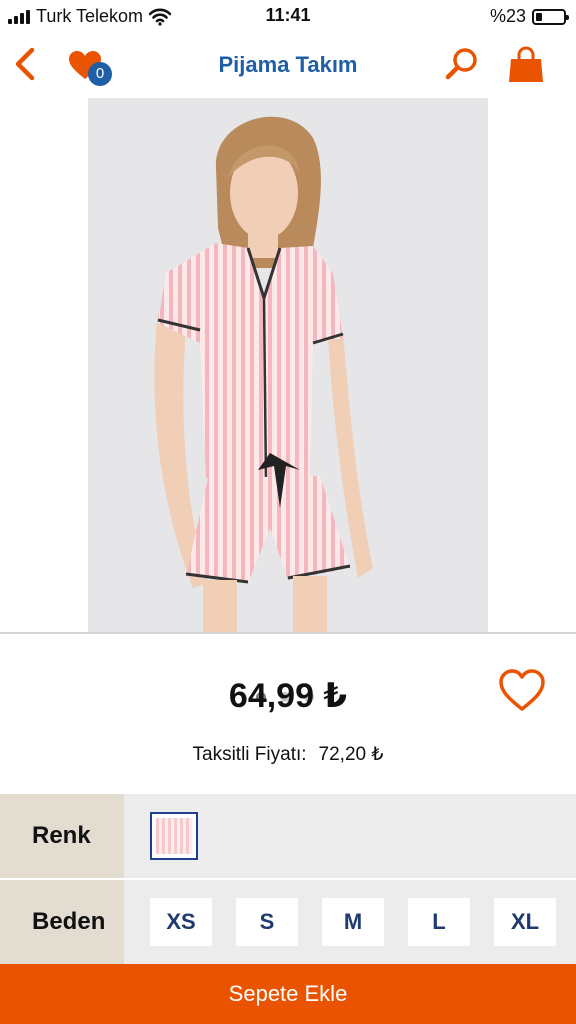 This screenshot has width=576, height=1024. I want to click on shopping-bag-icon, so click(526, 65).